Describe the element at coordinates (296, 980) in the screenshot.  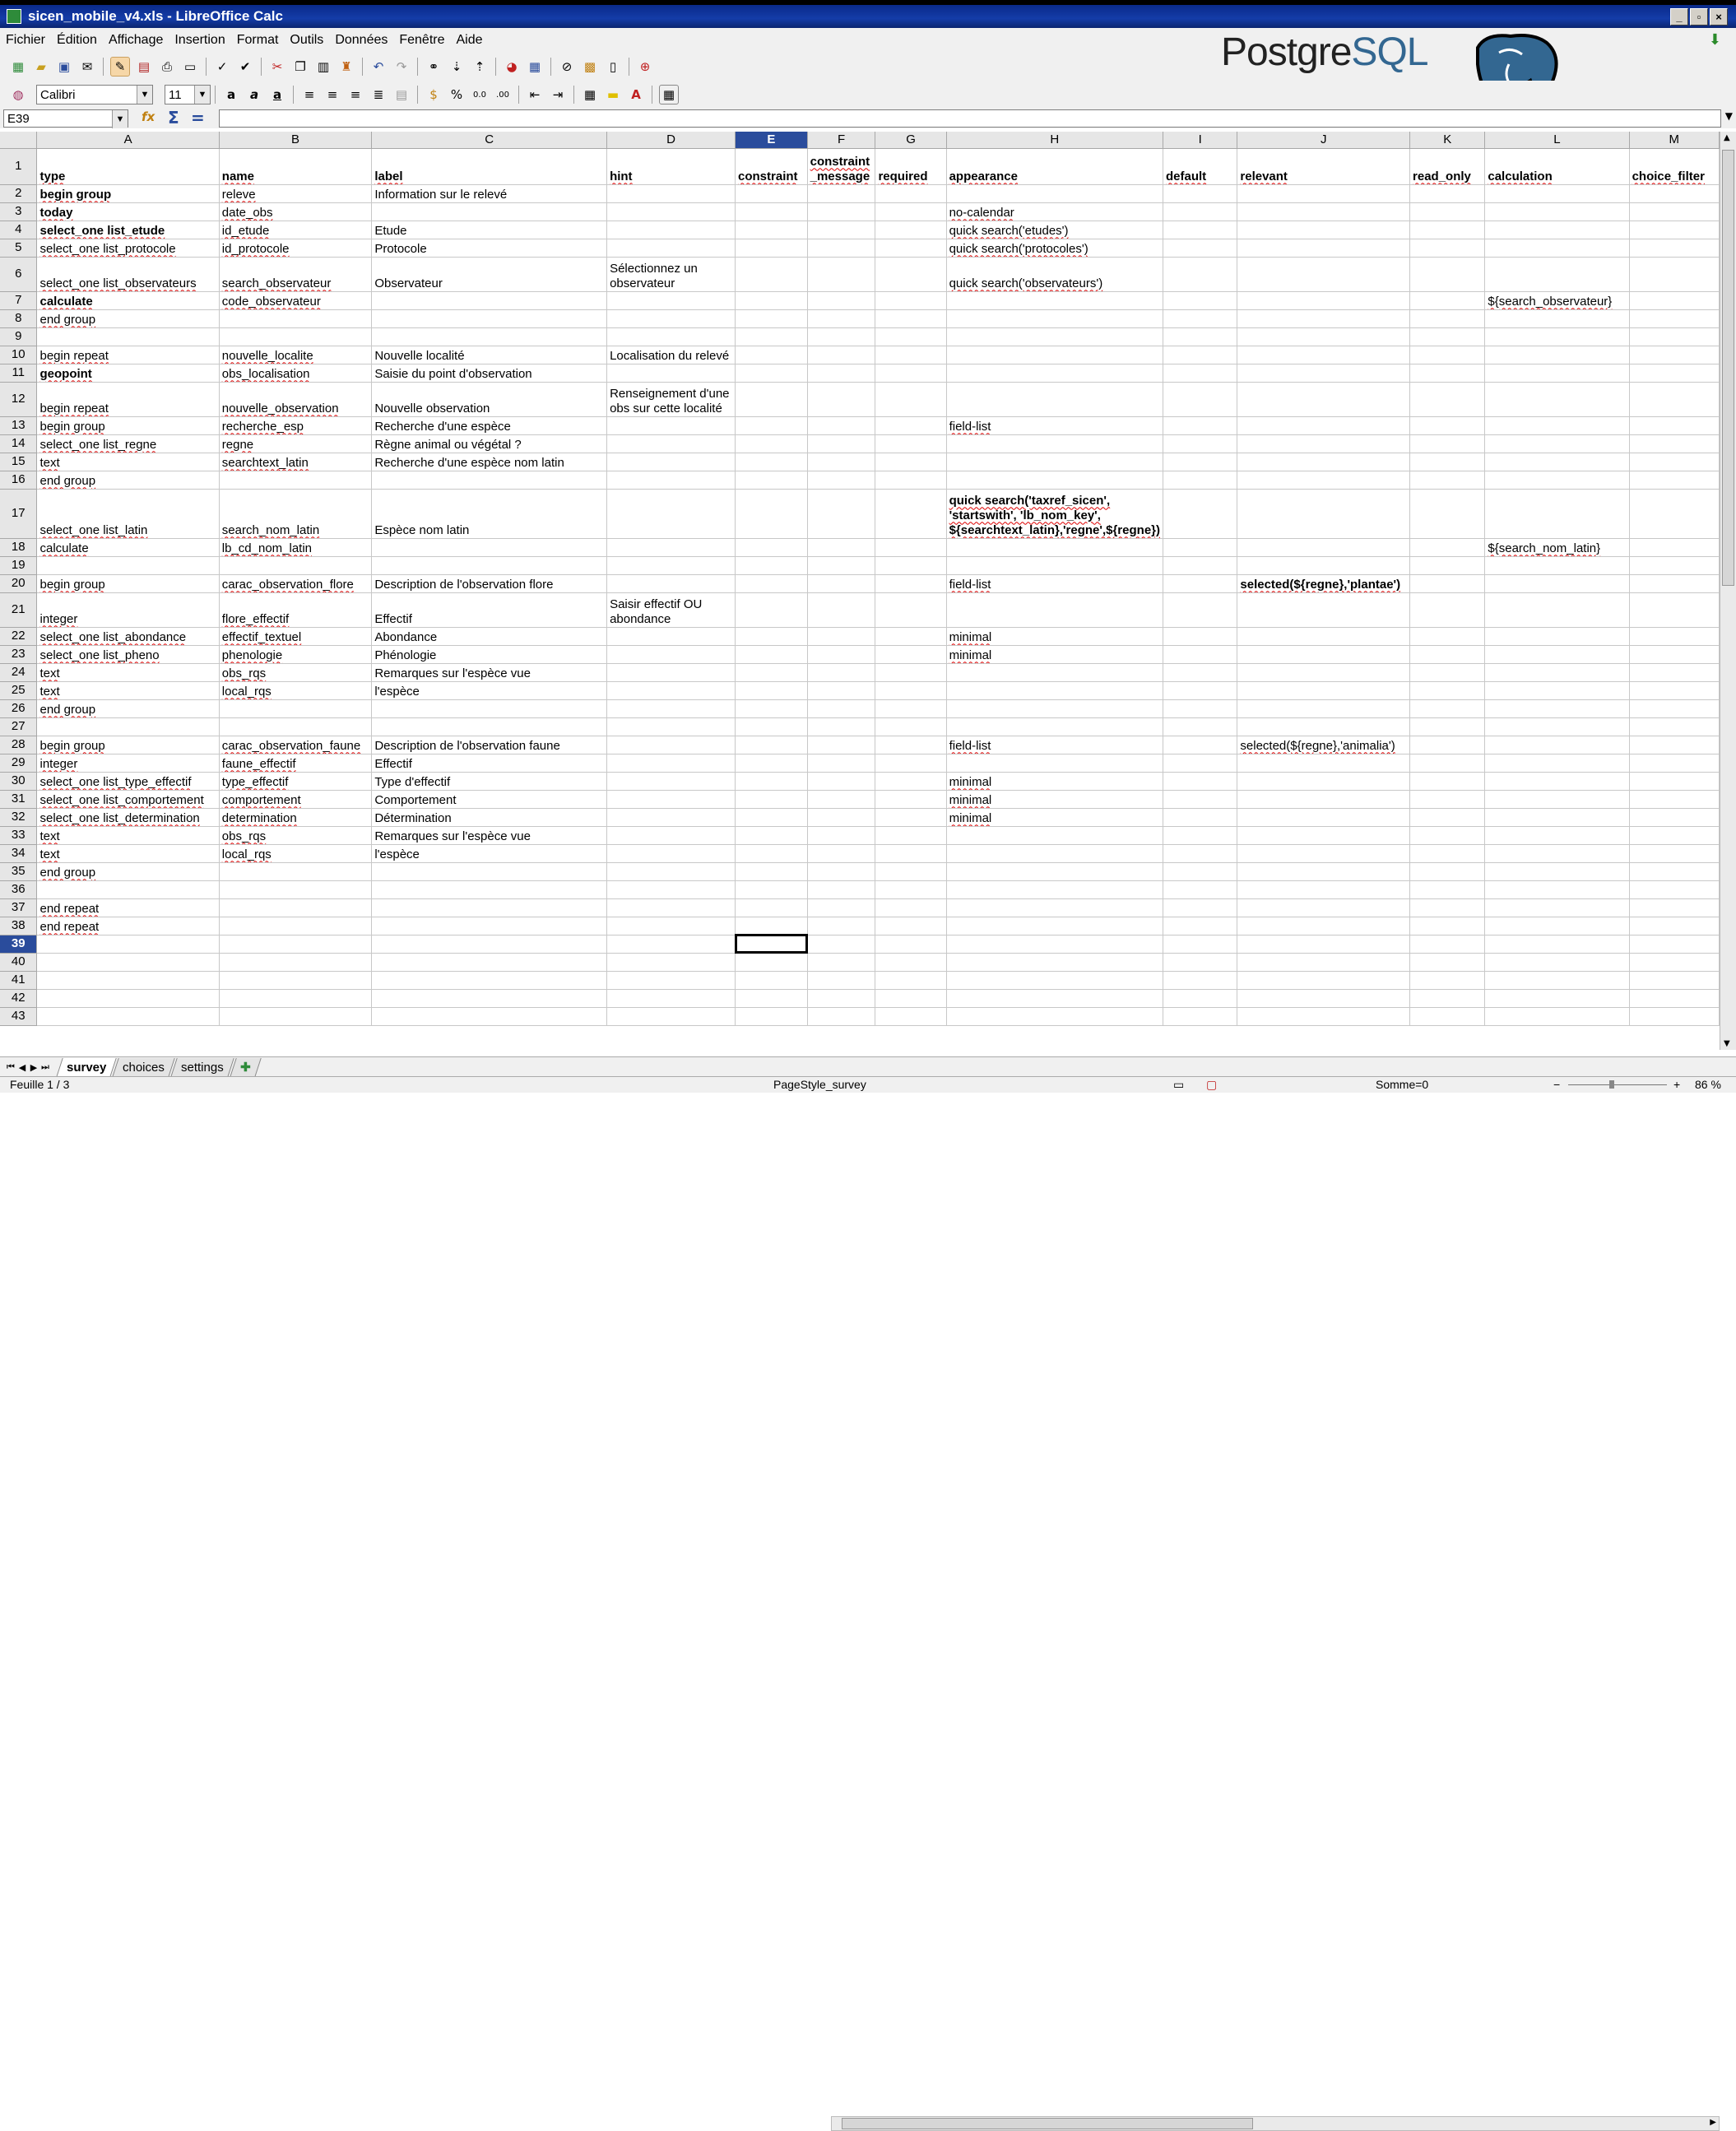
I see `cell-b41` at that location.